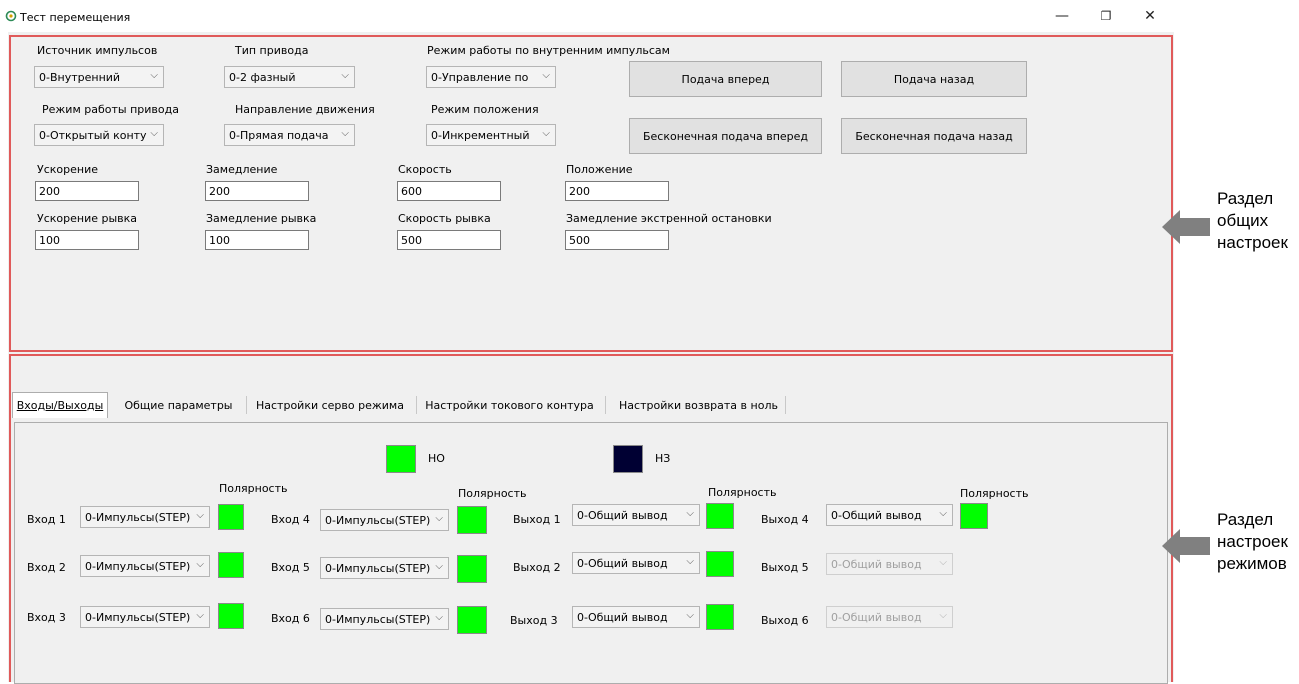 Image resolution: width=1299 pixels, height=684 pixels. Describe the element at coordinates (876, 515) in the screenshot. I see `output-4-value: 0-Общий вывод` at that location.